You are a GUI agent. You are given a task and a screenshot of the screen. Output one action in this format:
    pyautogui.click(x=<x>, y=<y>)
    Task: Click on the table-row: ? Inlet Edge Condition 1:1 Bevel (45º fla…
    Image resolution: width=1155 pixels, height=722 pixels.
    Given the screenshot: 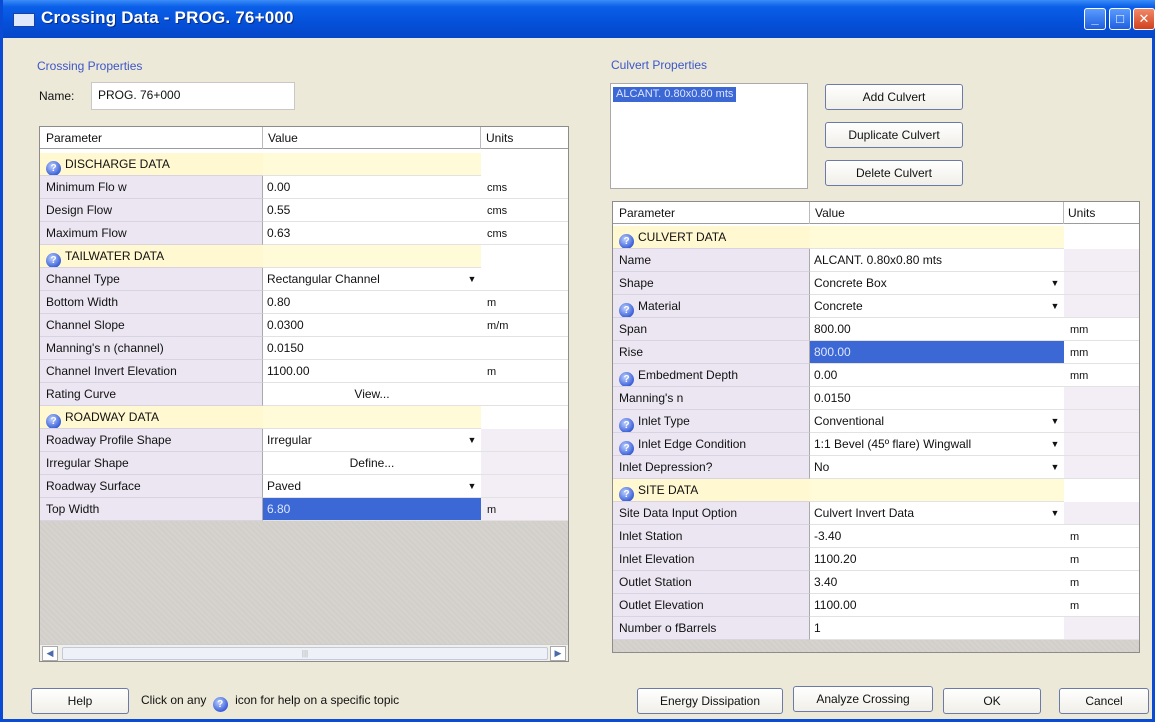 What is the action you would take?
    pyautogui.click(x=876, y=444)
    